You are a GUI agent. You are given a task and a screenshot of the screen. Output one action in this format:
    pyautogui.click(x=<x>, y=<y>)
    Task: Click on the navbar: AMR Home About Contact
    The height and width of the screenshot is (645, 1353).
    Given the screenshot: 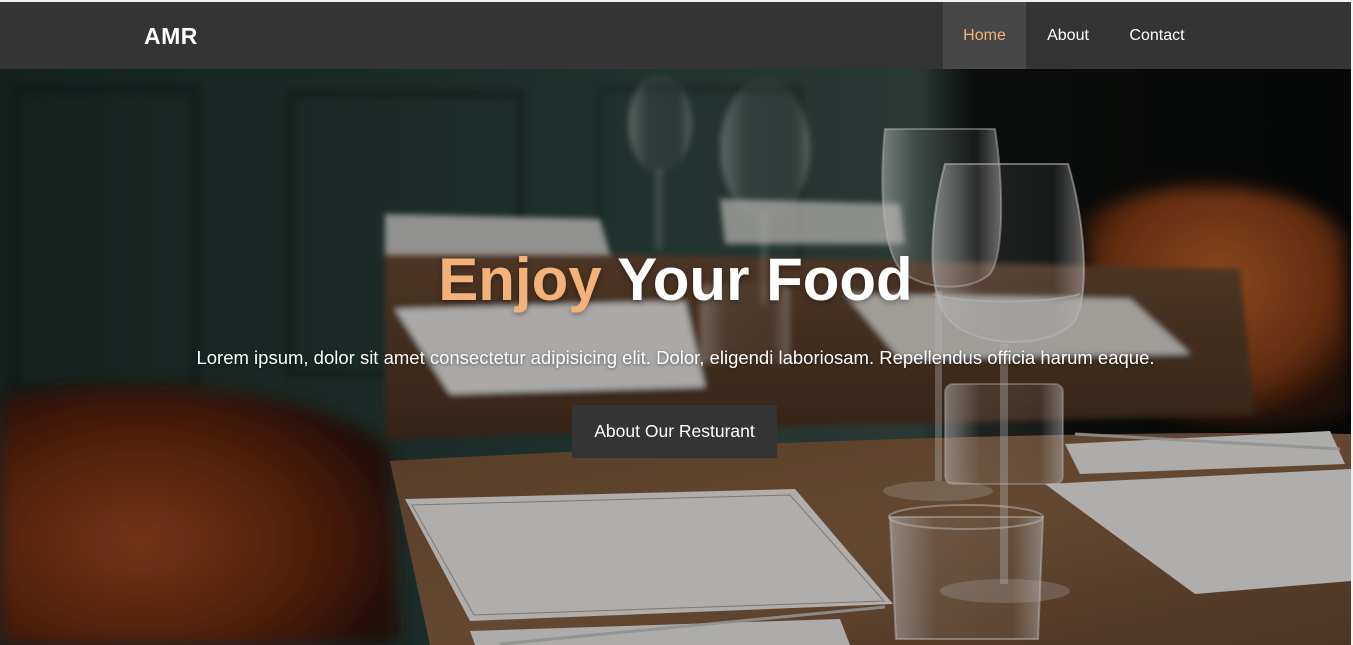 What is the action you would take?
    pyautogui.click(x=675, y=35)
    